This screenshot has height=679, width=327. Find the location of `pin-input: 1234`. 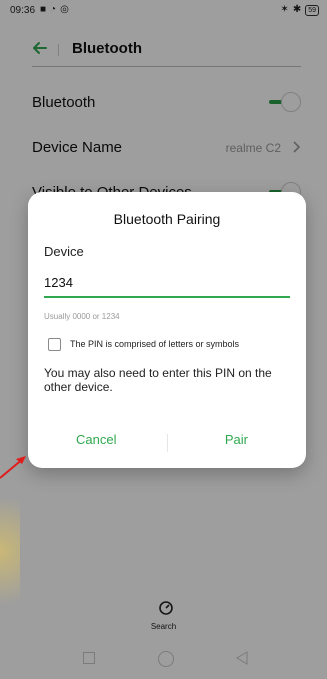

pin-input: 1234 is located at coordinates (58, 282).